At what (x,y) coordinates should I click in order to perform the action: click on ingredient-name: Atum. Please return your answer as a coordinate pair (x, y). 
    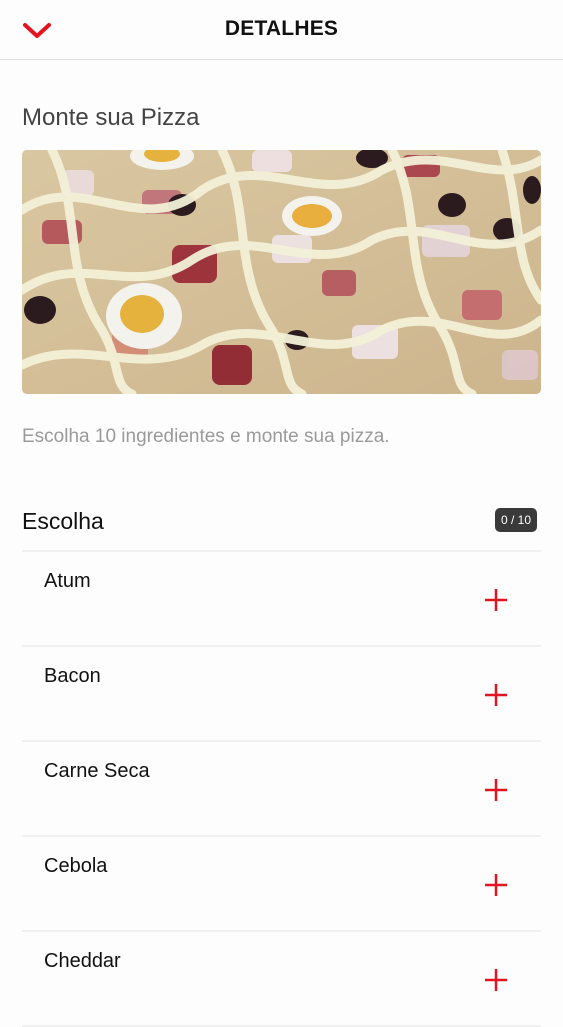
    Looking at the image, I should click on (67, 581).